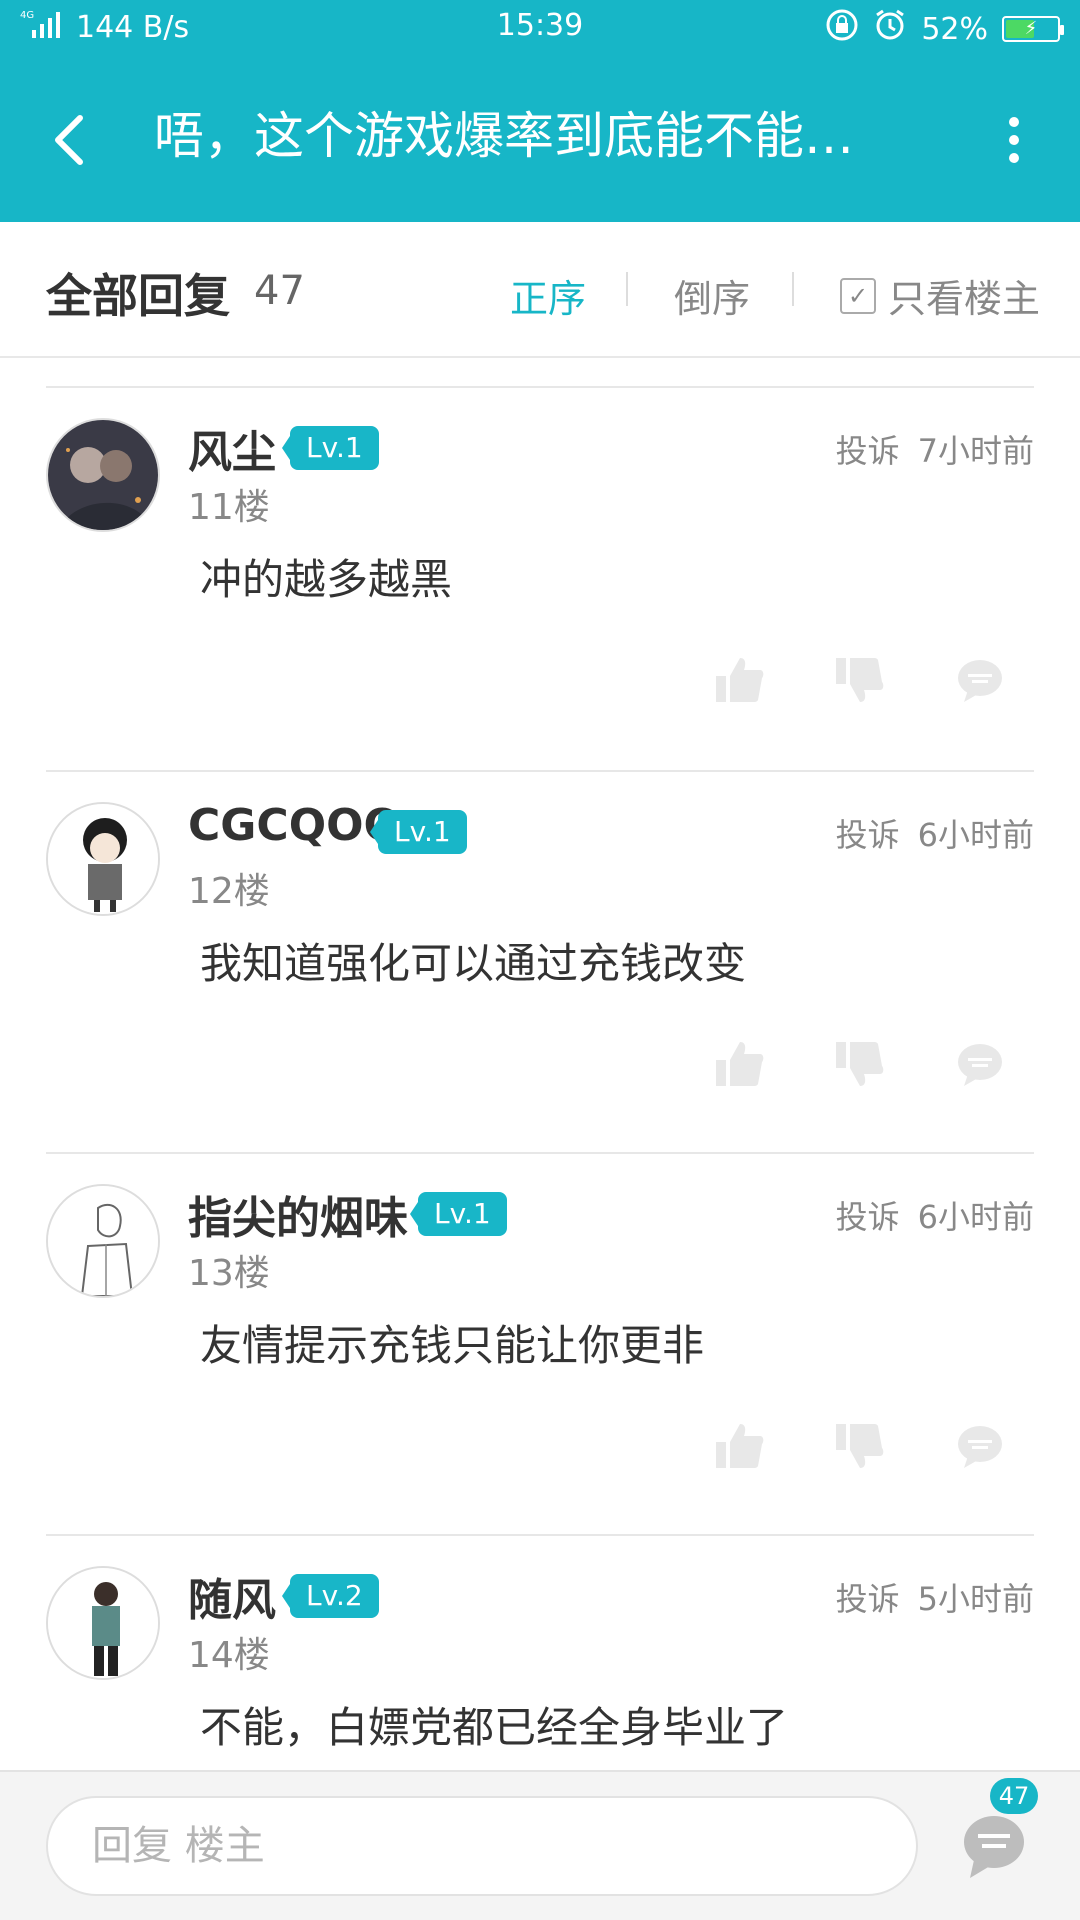  What do you see at coordinates (842, 29) in the screenshot?
I see `lock-rotate-icon` at bounding box center [842, 29].